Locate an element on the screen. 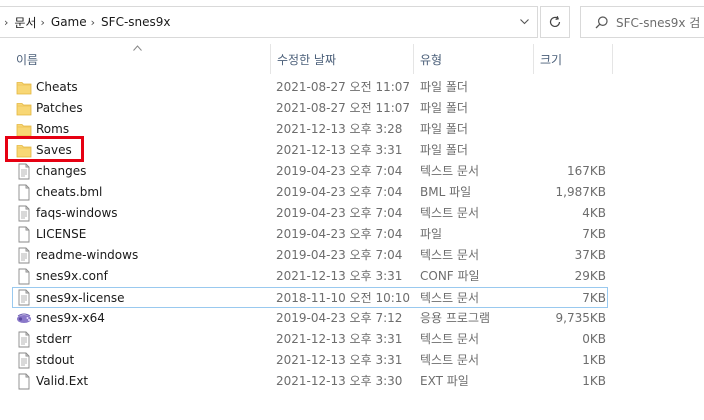  address-history-dropdown is located at coordinates (524, 22).